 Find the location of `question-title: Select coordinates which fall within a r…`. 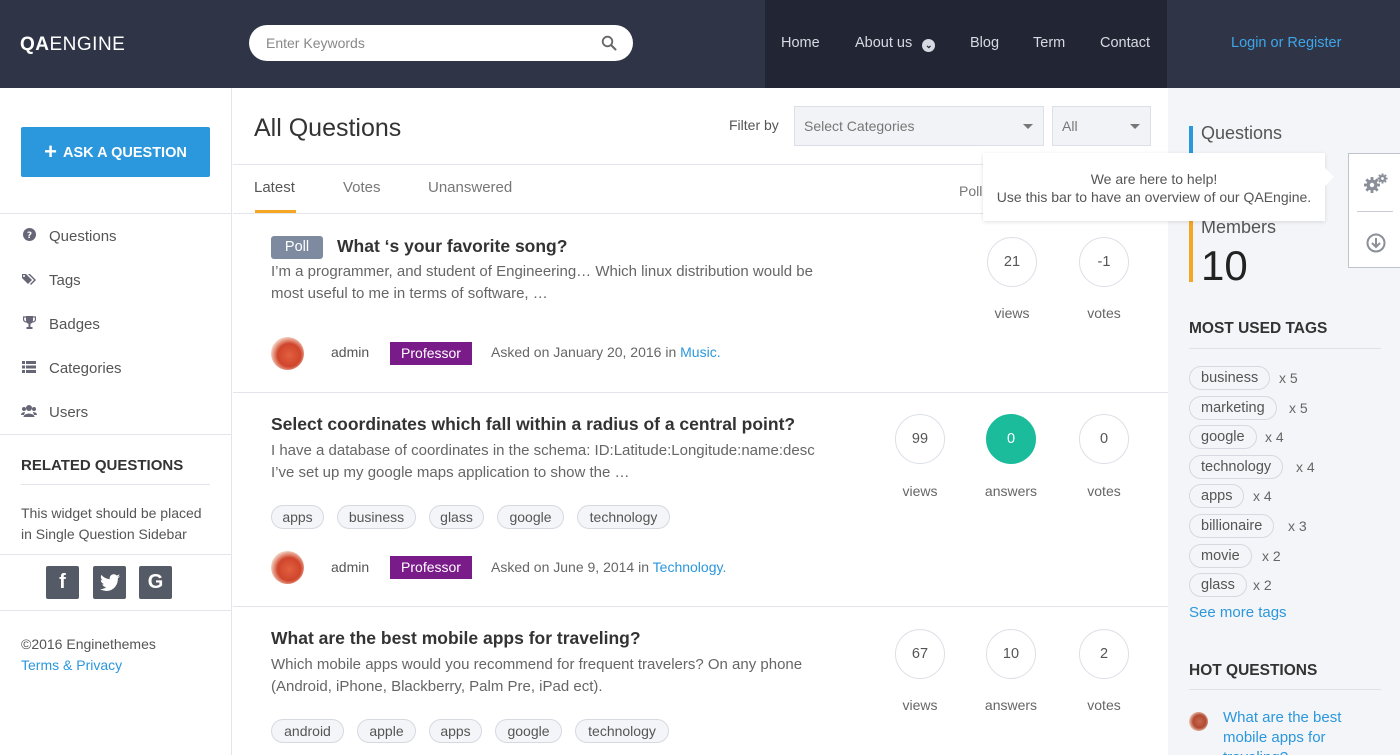

question-title: Select coordinates which fall within a r… is located at coordinates (533, 424).